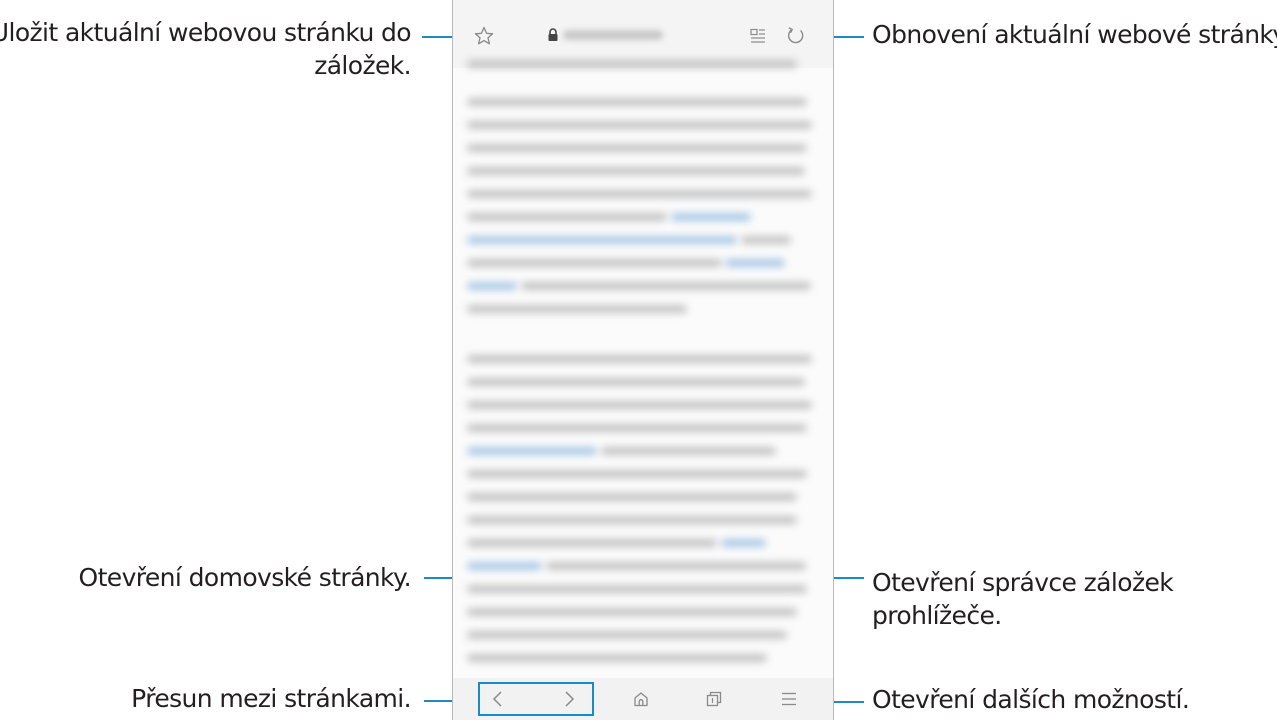 The height and width of the screenshot is (720, 1277). Describe the element at coordinates (758, 36) in the screenshot. I see `reader-mode-icon` at that location.